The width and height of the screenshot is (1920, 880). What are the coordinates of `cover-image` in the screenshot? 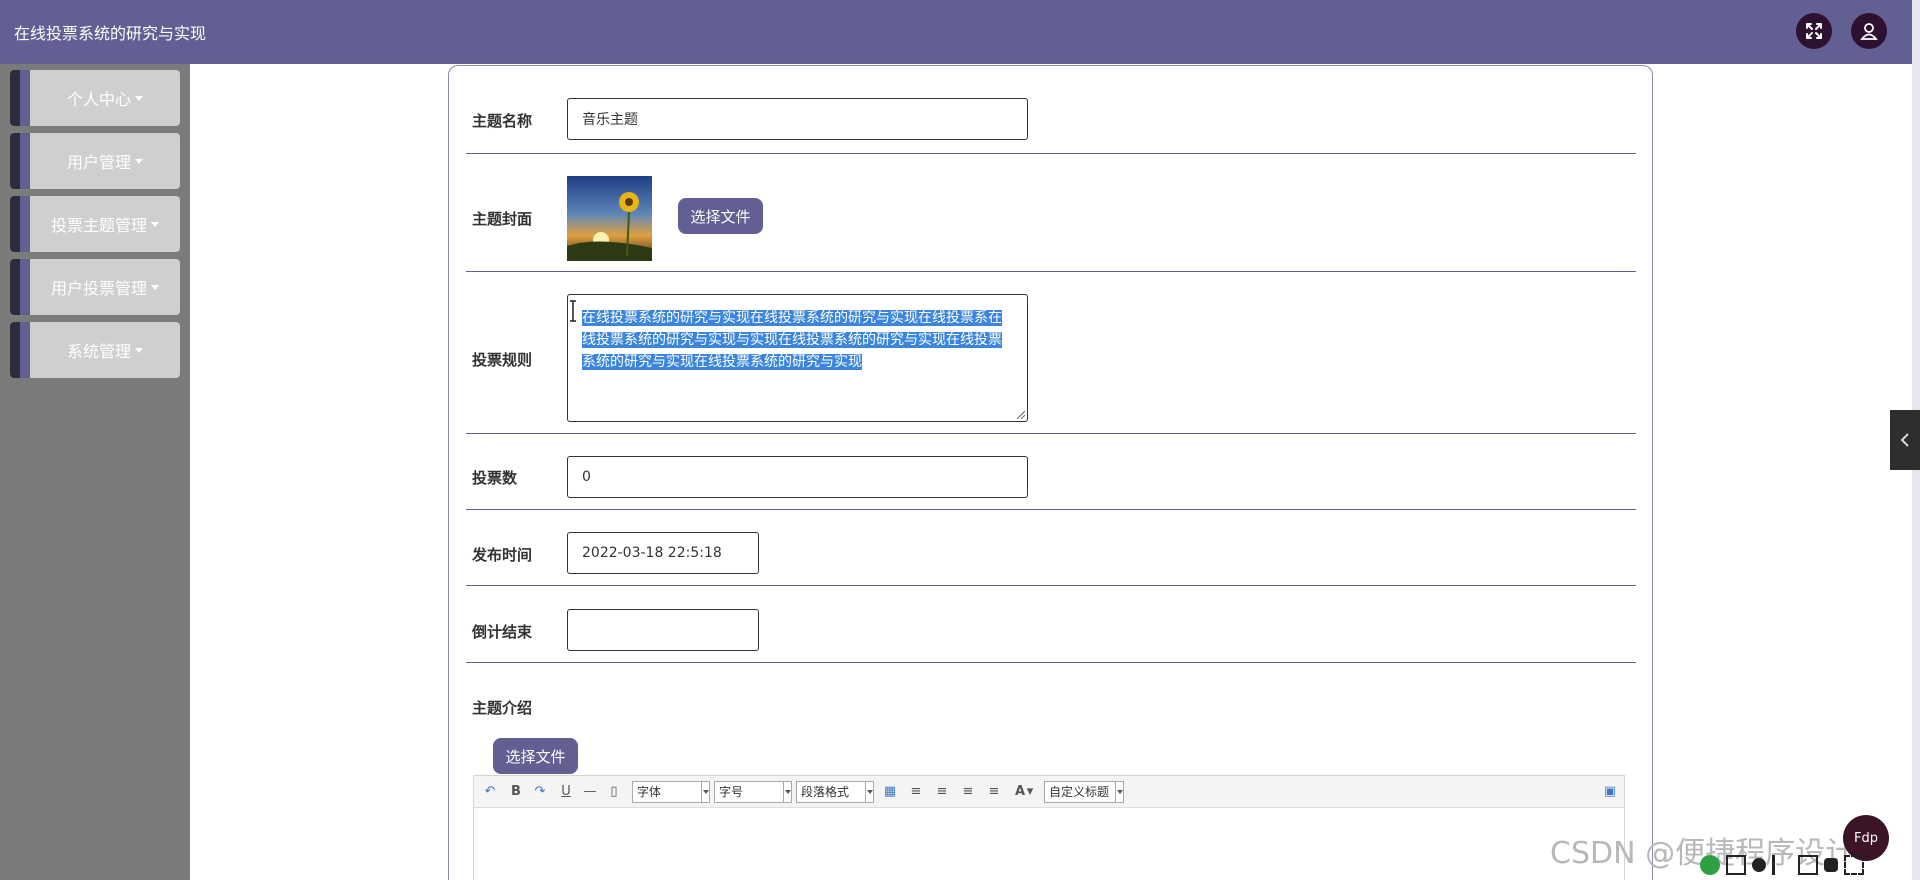 It's located at (609, 218).